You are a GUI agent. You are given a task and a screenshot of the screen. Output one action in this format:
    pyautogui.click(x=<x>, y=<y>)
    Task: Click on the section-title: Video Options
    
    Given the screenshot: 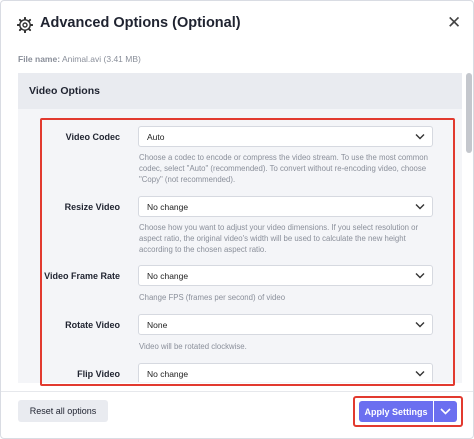 What is the action you would take?
    pyautogui.click(x=64, y=91)
    